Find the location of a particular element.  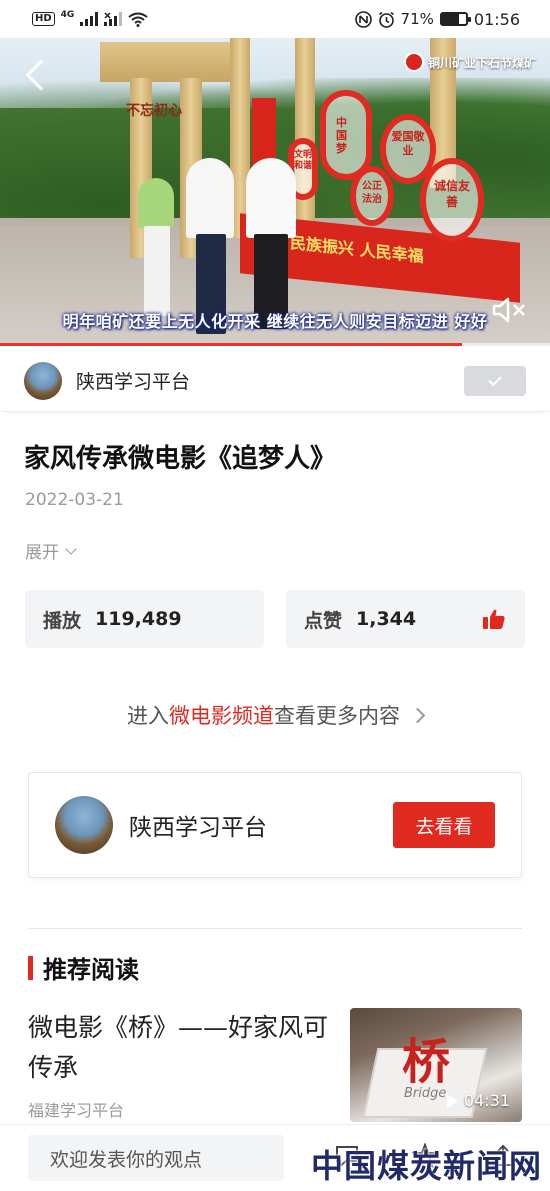

chevron-down-icon is located at coordinates (71, 548).